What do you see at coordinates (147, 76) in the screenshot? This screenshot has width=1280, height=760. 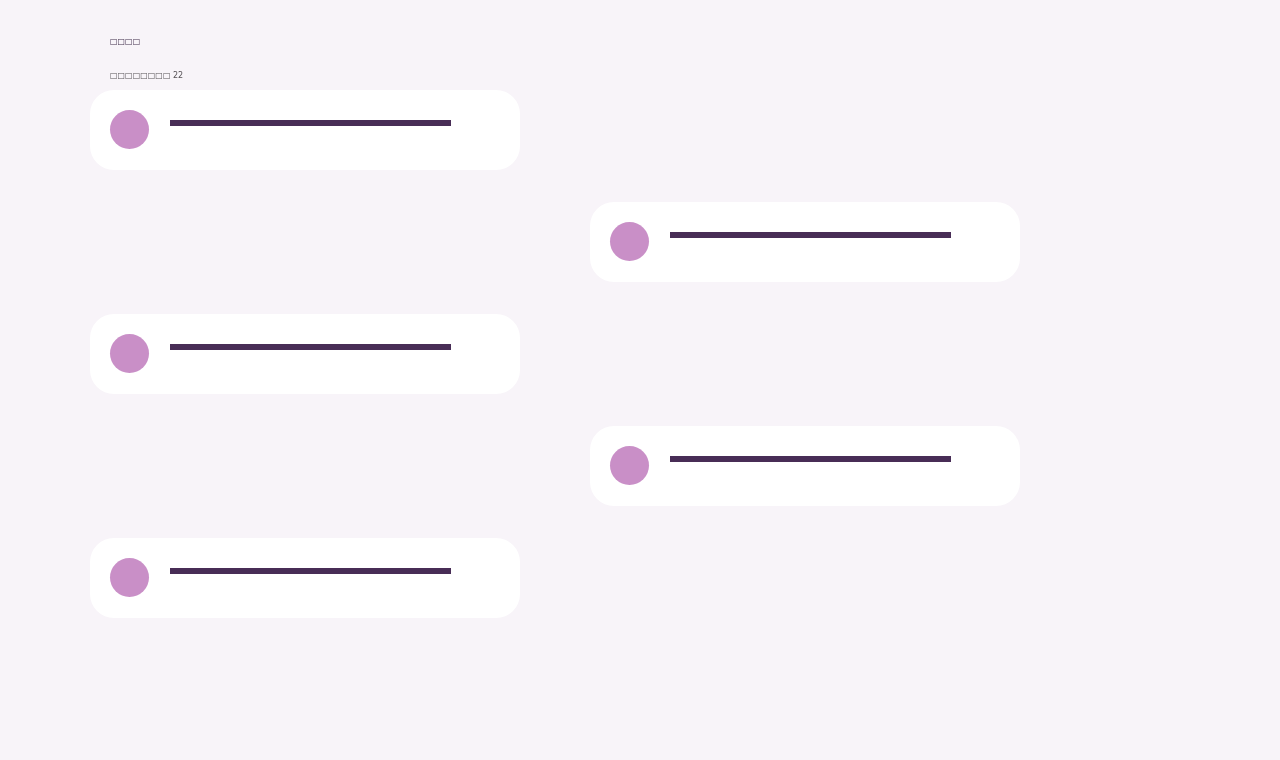 I see `page-subtitle: □□□□□□□□ 22` at bounding box center [147, 76].